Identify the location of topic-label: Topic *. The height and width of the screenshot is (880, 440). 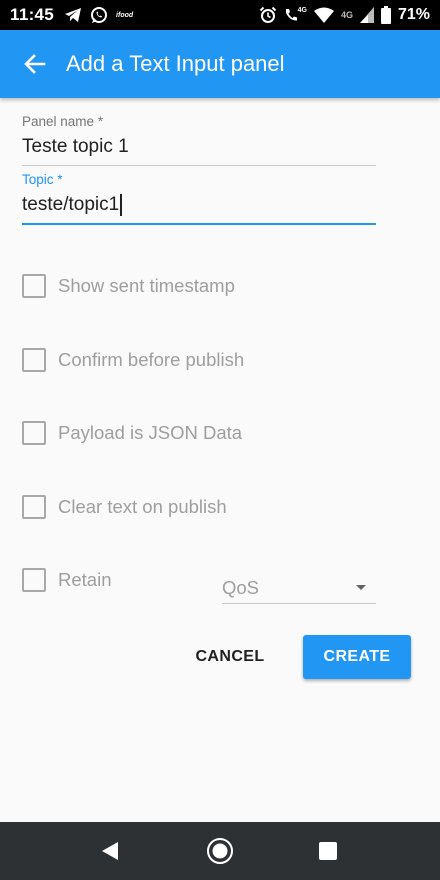
(42, 179).